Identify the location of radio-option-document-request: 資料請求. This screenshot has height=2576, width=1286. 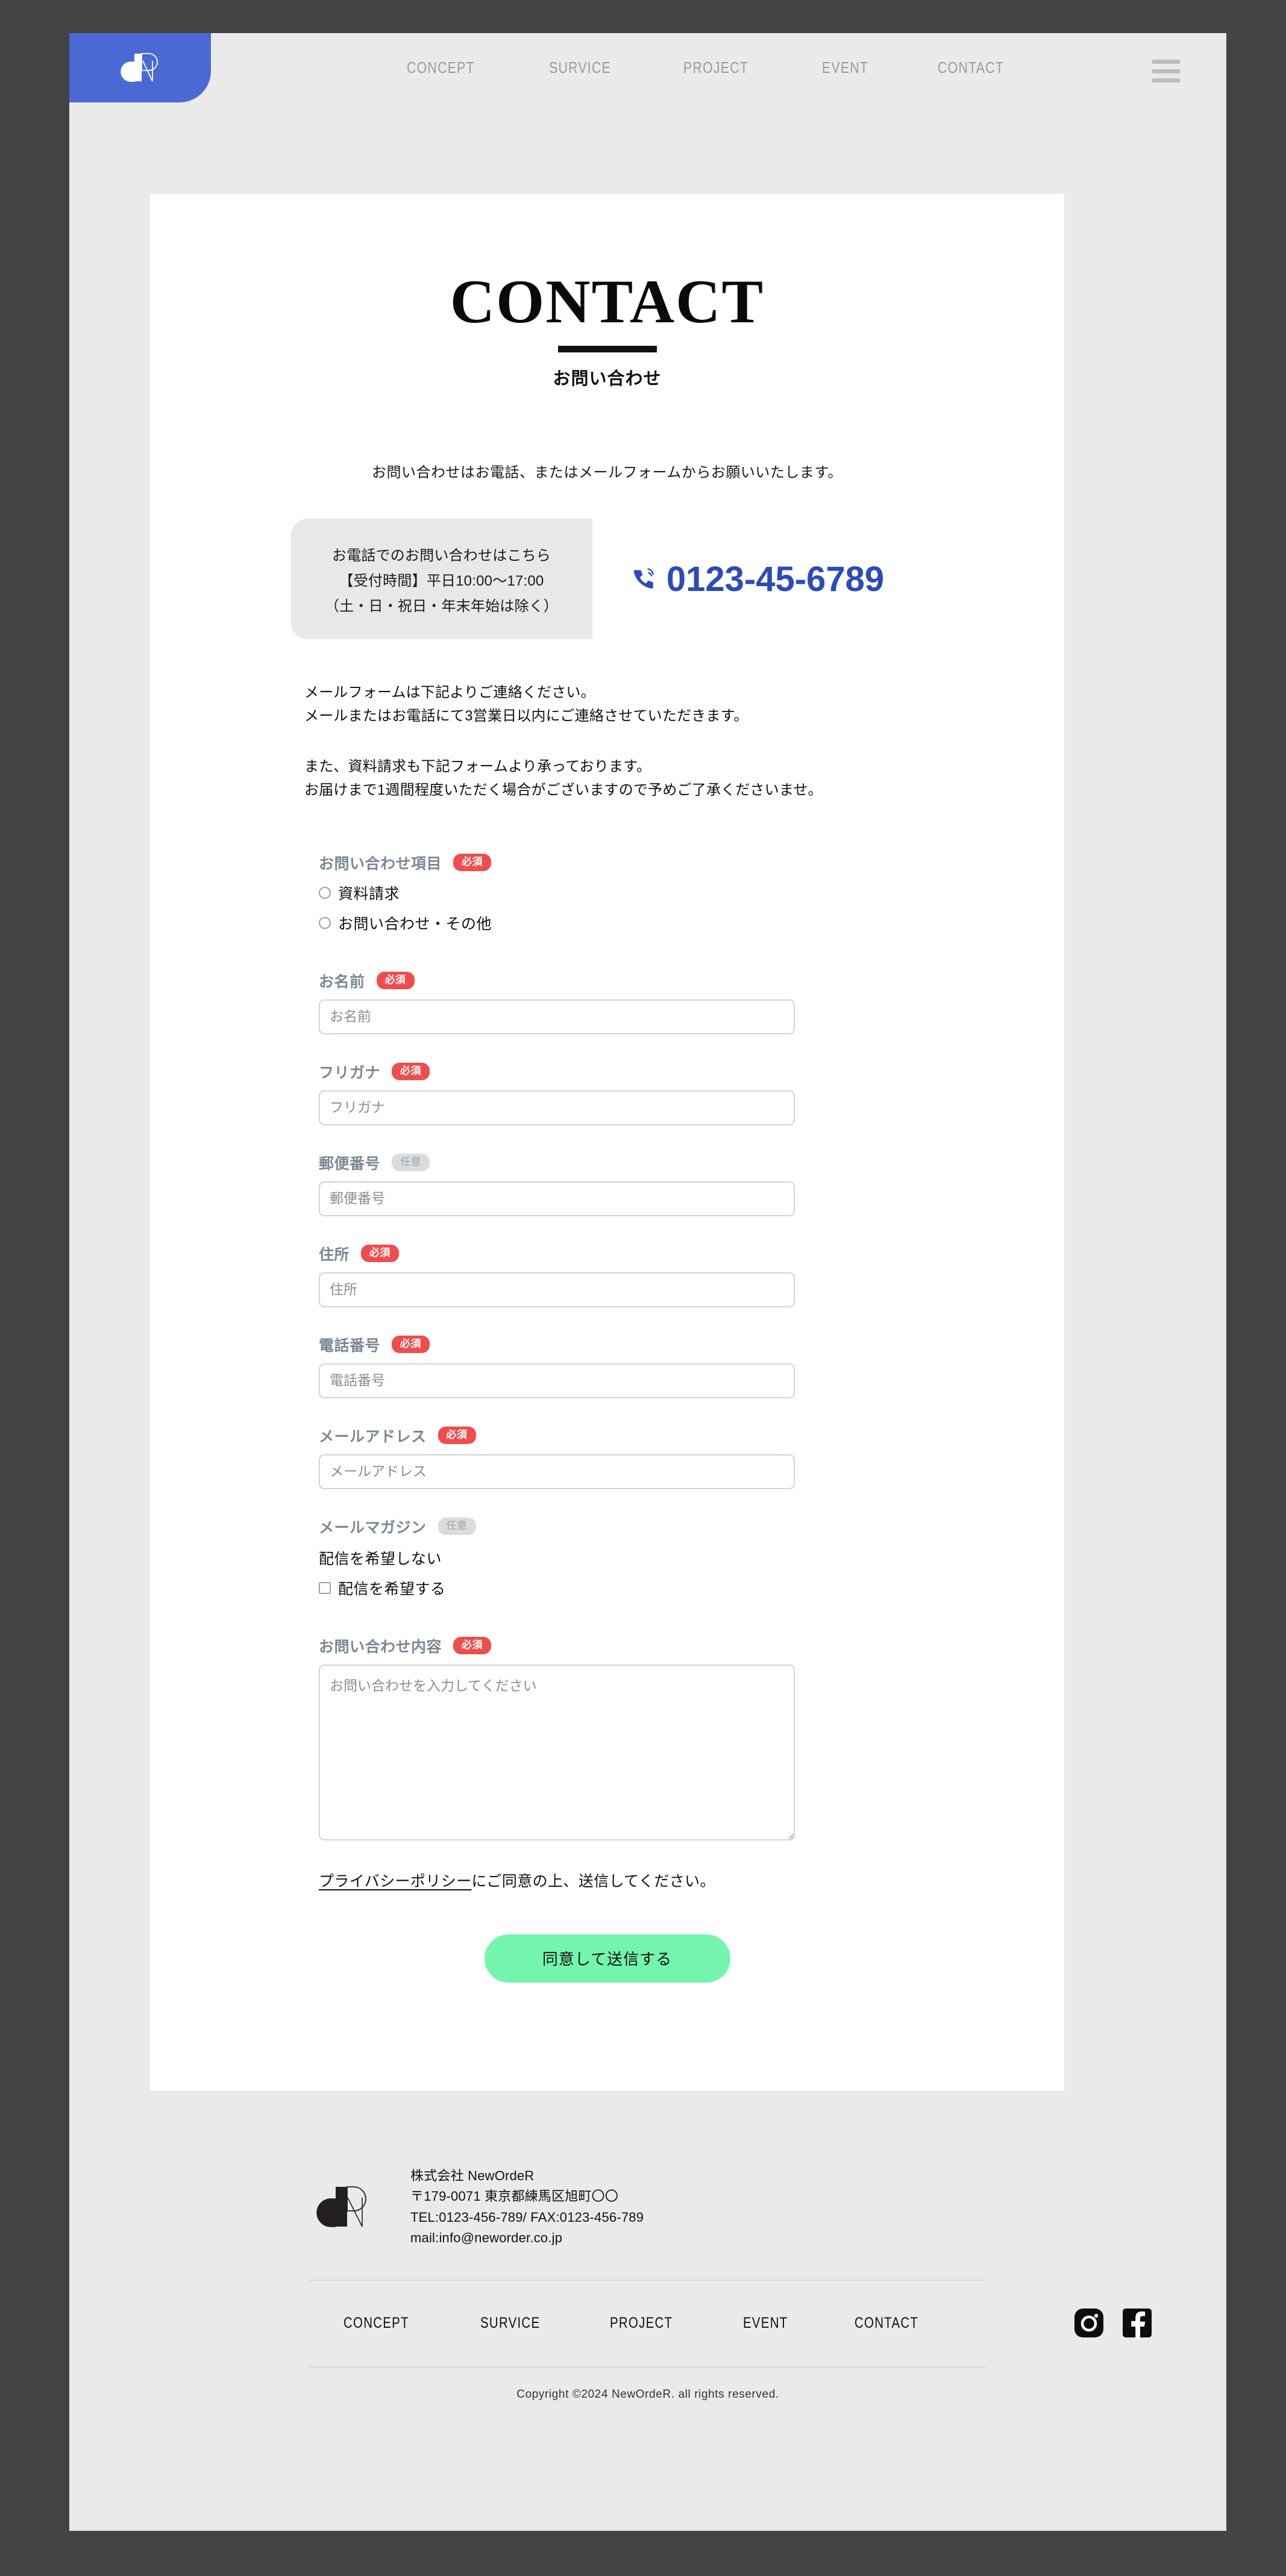
(557, 893).